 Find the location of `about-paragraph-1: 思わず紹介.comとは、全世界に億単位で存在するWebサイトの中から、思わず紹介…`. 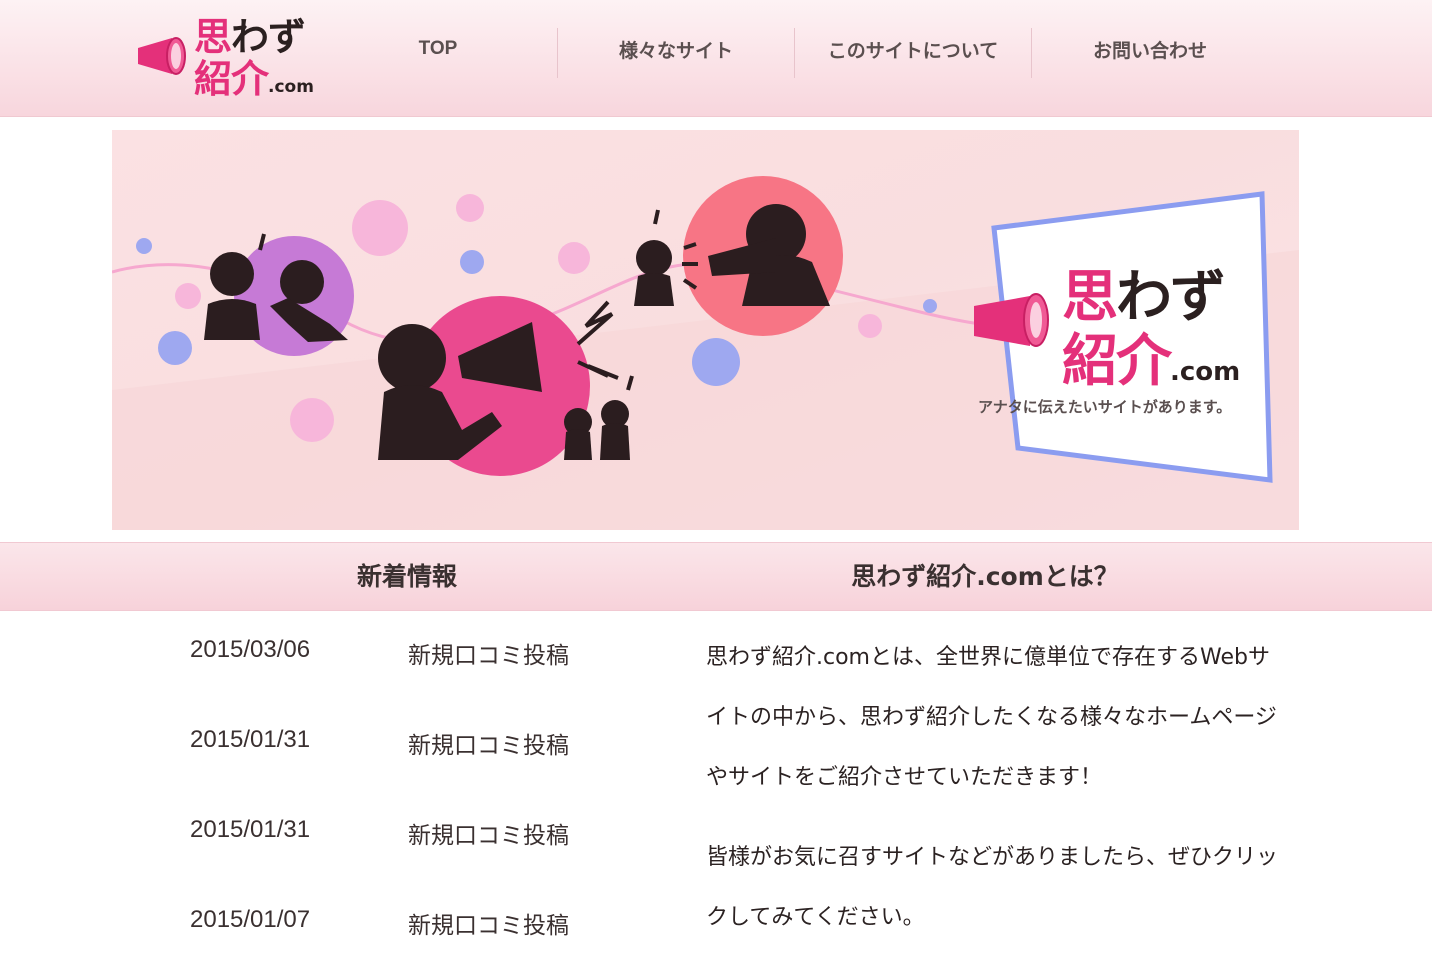

about-paragraph-1: 思わず紹介.comとは、全世界に億単位で存在するWebサイトの中から、思わず紹介… is located at coordinates (991, 717).